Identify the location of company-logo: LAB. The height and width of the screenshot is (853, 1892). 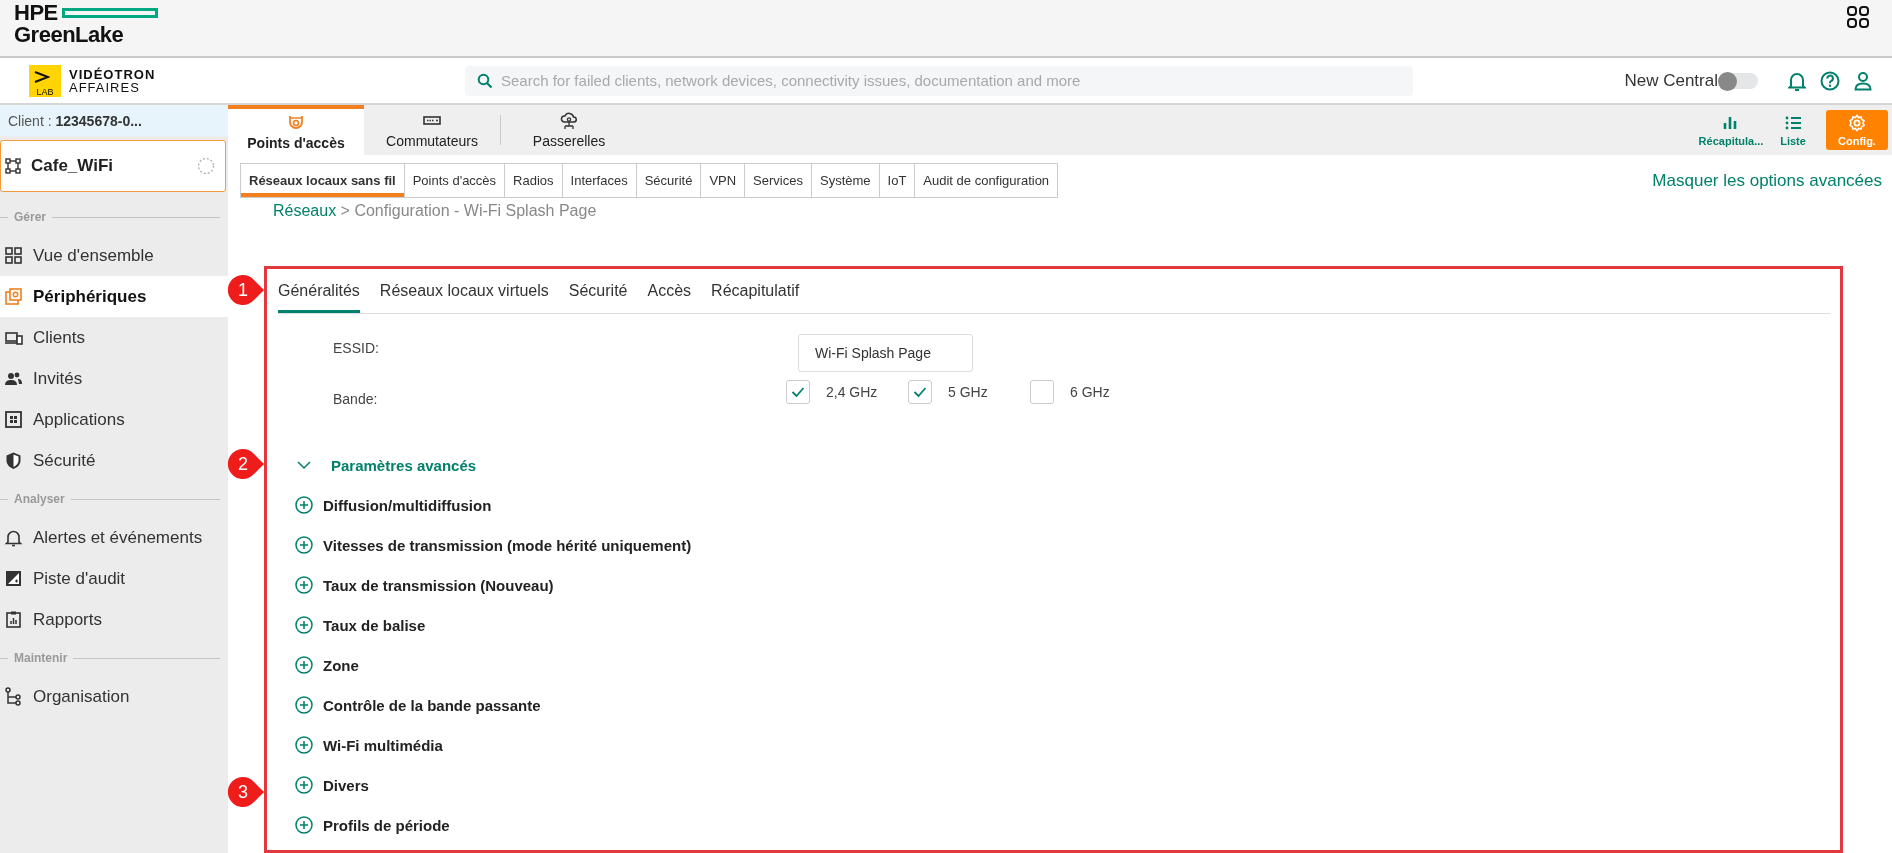
(45, 80).